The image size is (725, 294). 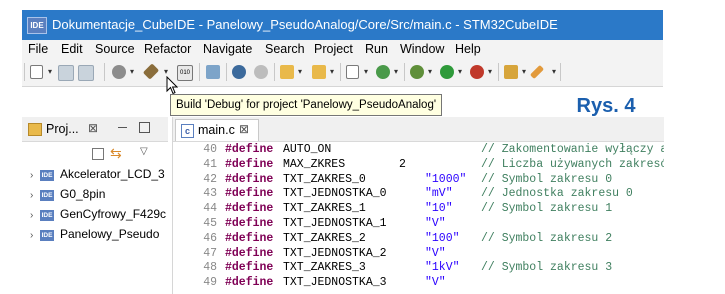 I want to click on tab-main-c: c main.c ⊠, so click(x=217, y=130).